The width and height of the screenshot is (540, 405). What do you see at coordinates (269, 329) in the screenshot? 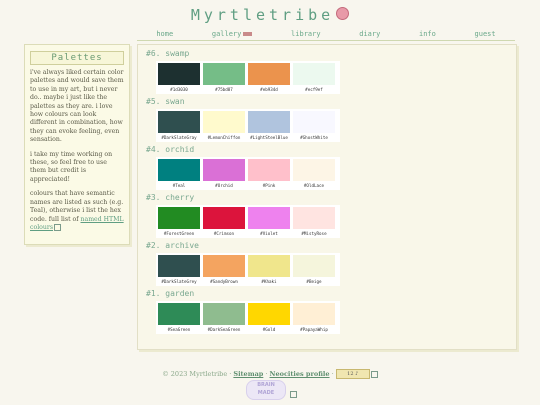
I see `color-label: #Gold` at bounding box center [269, 329].